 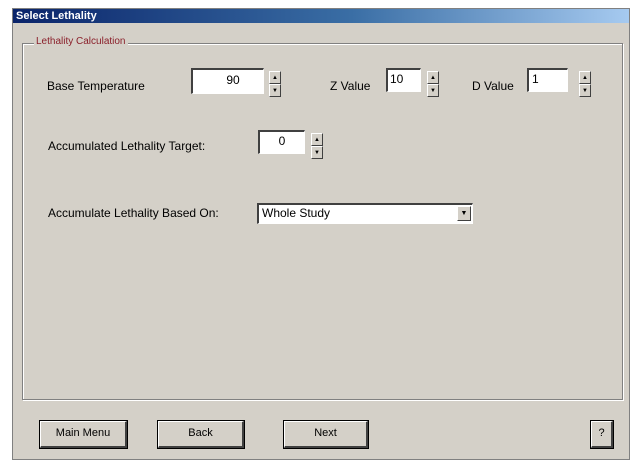 What do you see at coordinates (133, 213) in the screenshot?
I see `accumulate-based-on-label: Accumulate Lethality Based On:` at bounding box center [133, 213].